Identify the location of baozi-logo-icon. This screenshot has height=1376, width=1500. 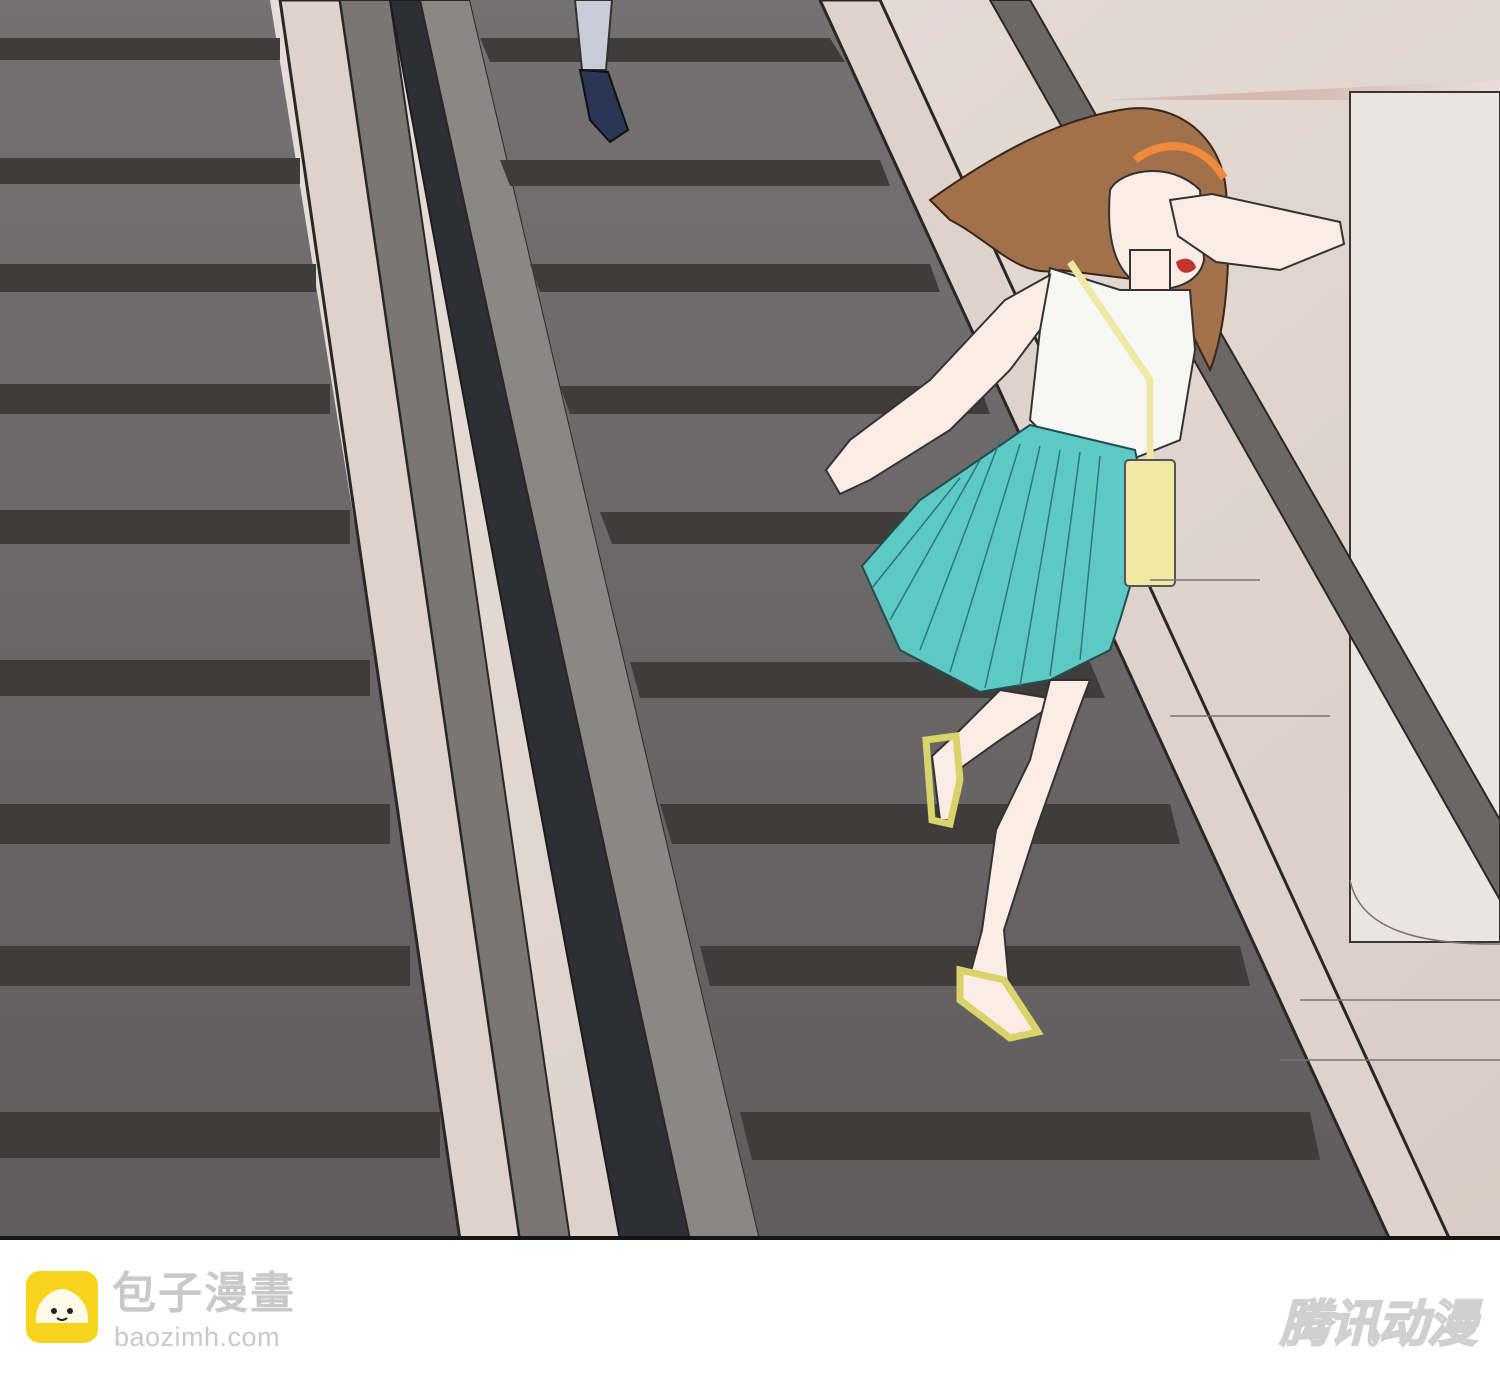
(62, 1307).